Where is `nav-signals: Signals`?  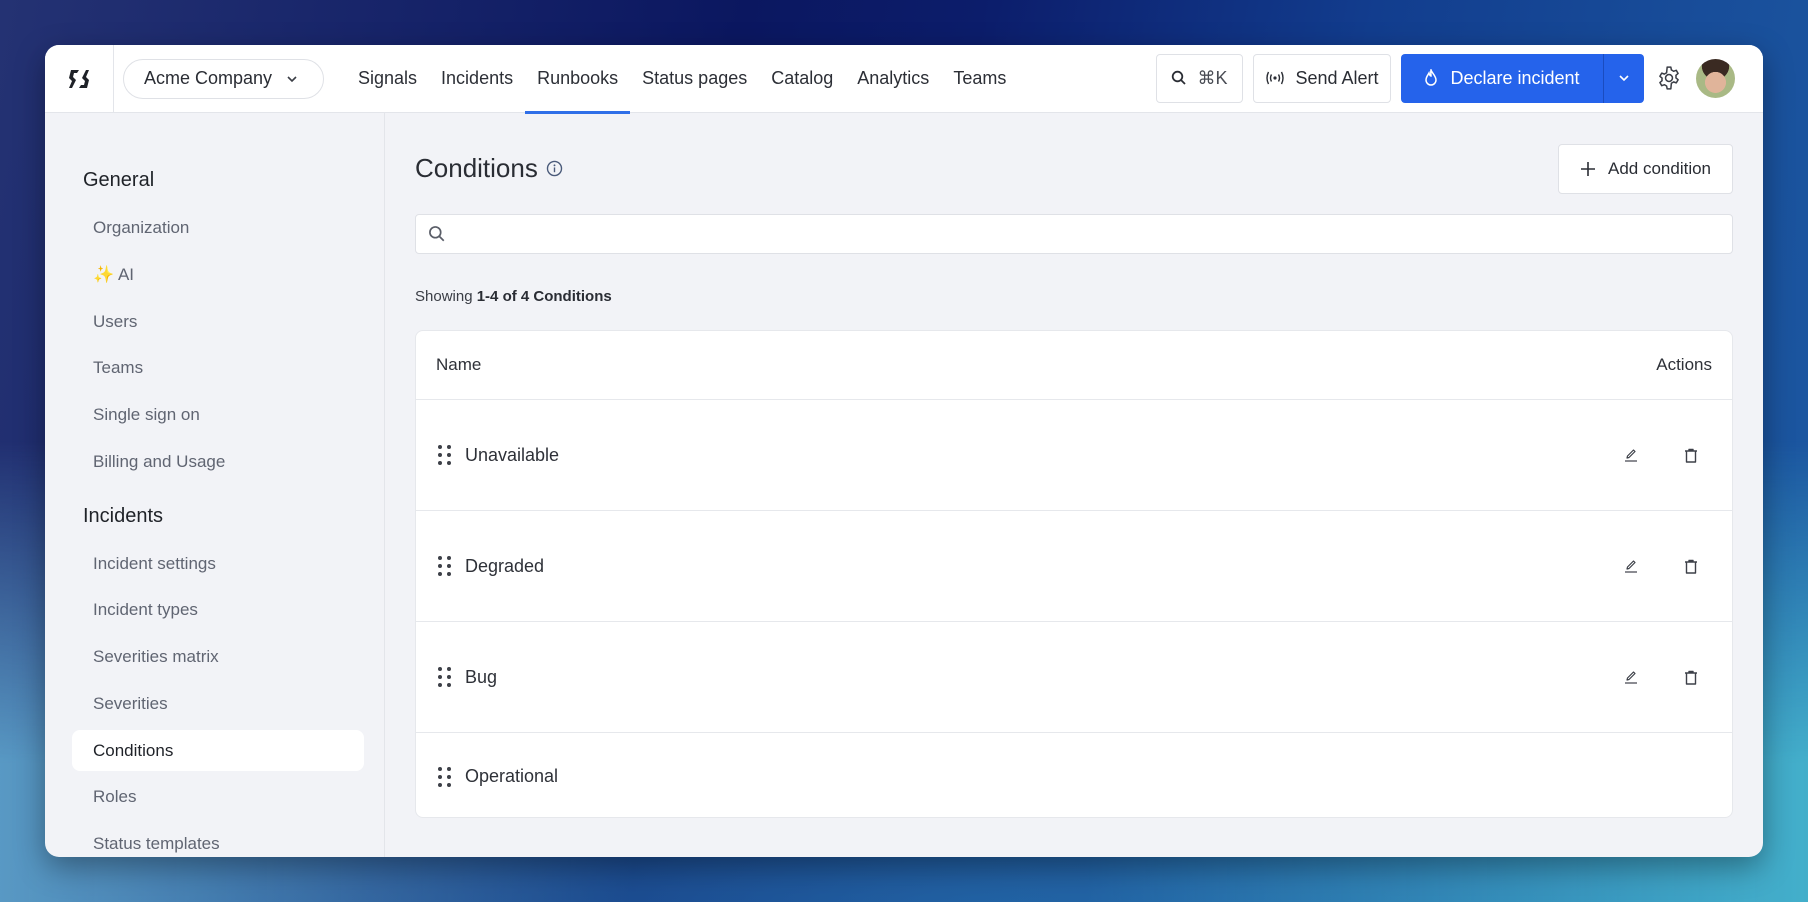 nav-signals: Signals is located at coordinates (387, 79).